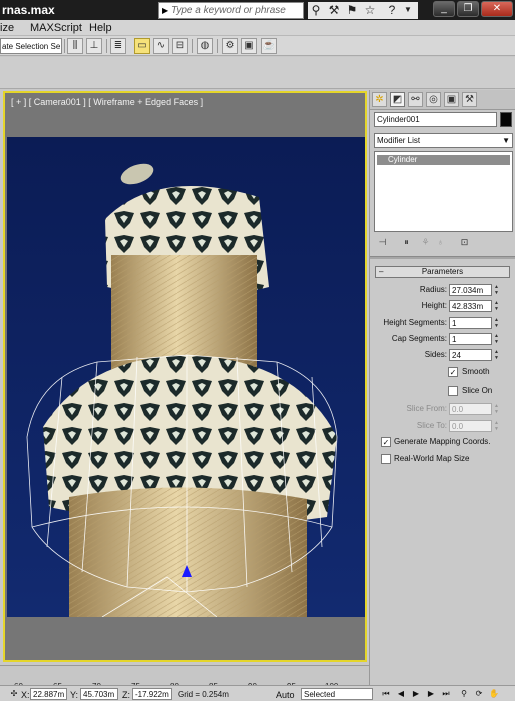 The height and width of the screenshot is (701, 515). What do you see at coordinates (352, 10) in the screenshot?
I see `favorites-icon: ⚑` at bounding box center [352, 10].